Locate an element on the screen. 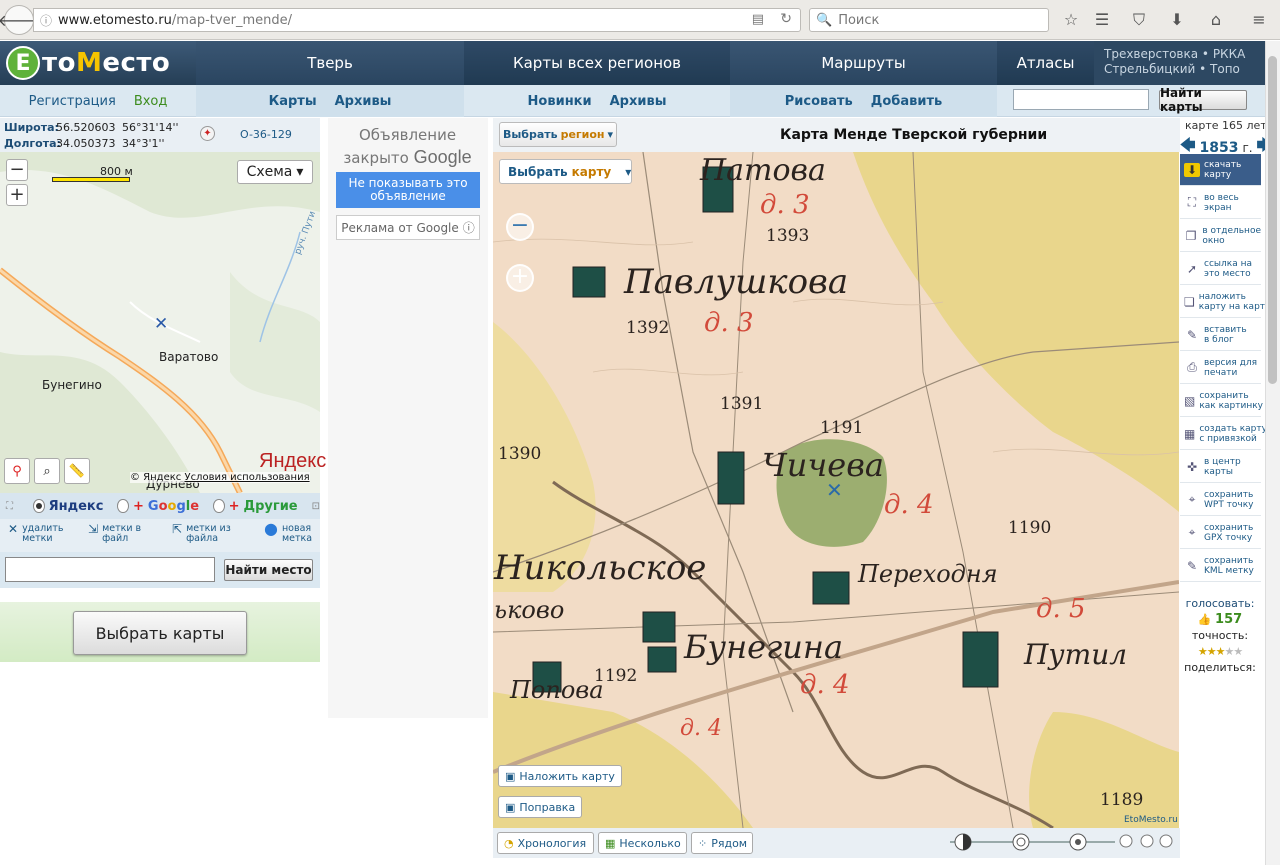 The height and width of the screenshot is (865, 1280). sheet-code-link: O-36-129 is located at coordinates (266, 134).